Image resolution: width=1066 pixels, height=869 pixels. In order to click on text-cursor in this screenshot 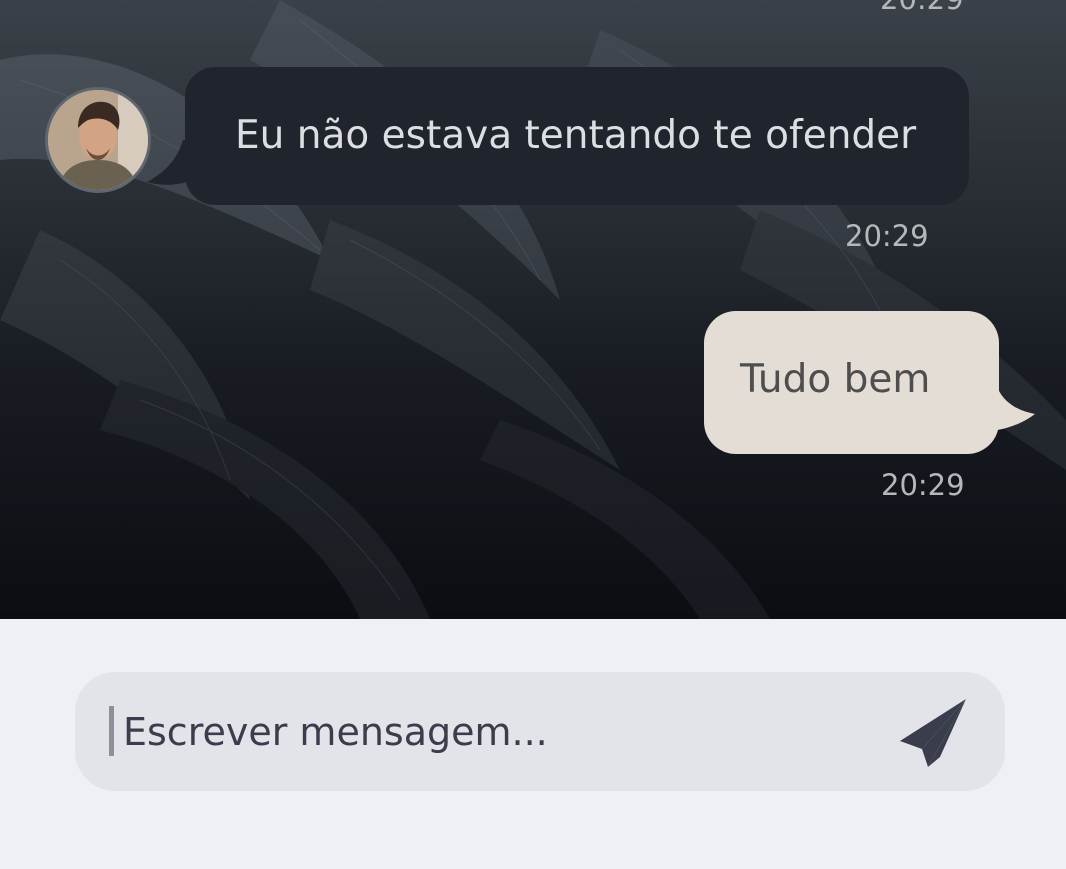, I will do `click(111, 731)`.